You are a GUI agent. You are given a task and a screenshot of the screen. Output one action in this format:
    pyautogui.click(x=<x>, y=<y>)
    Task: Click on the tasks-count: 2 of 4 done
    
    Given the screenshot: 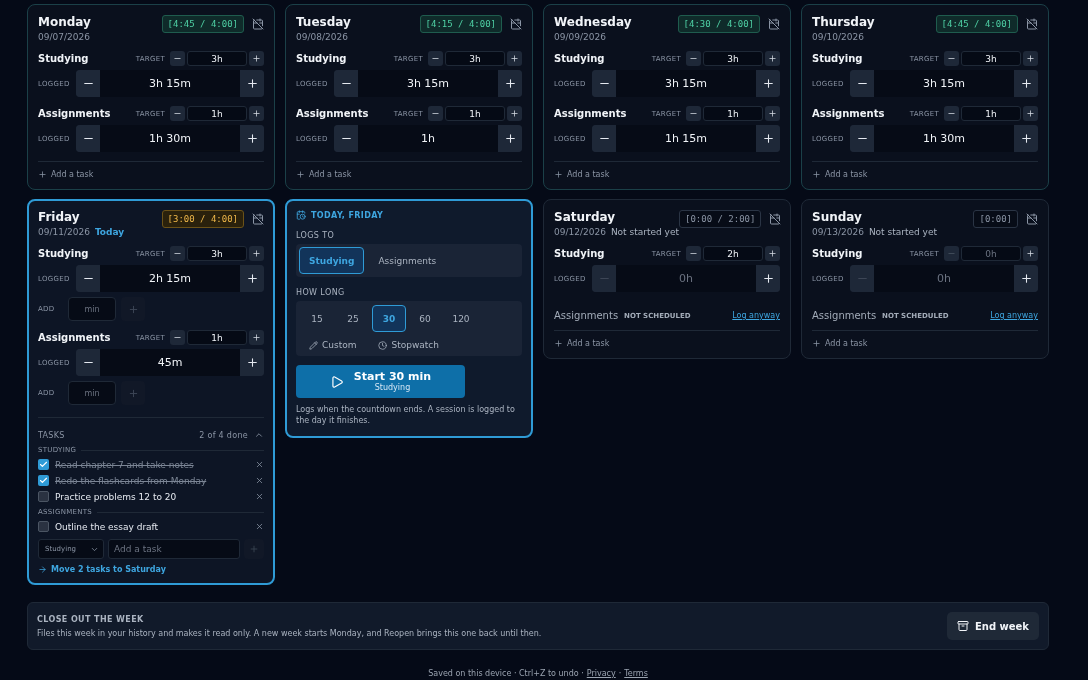 What is the action you would take?
    pyautogui.click(x=223, y=435)
    